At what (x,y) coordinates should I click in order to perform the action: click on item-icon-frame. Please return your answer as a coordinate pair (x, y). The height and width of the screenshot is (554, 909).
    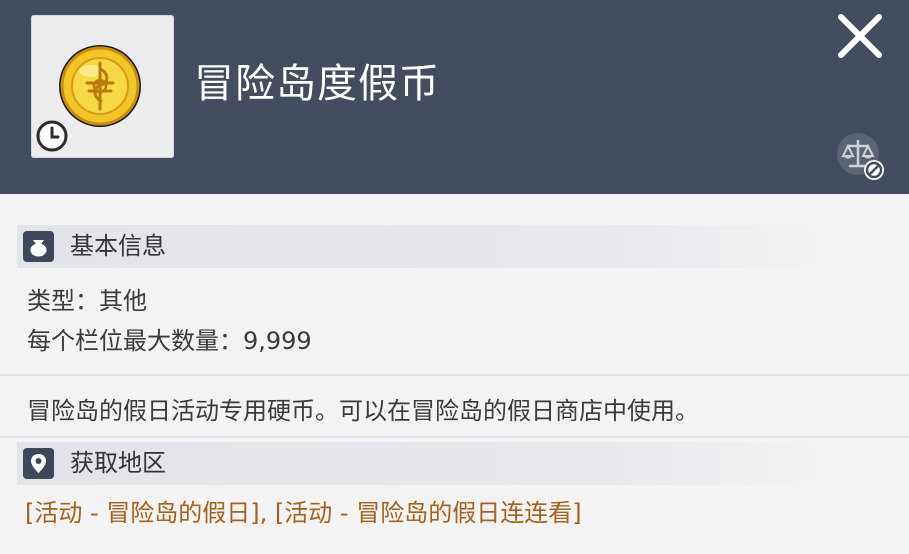
    Looking at the image, I should click on (102, 86).